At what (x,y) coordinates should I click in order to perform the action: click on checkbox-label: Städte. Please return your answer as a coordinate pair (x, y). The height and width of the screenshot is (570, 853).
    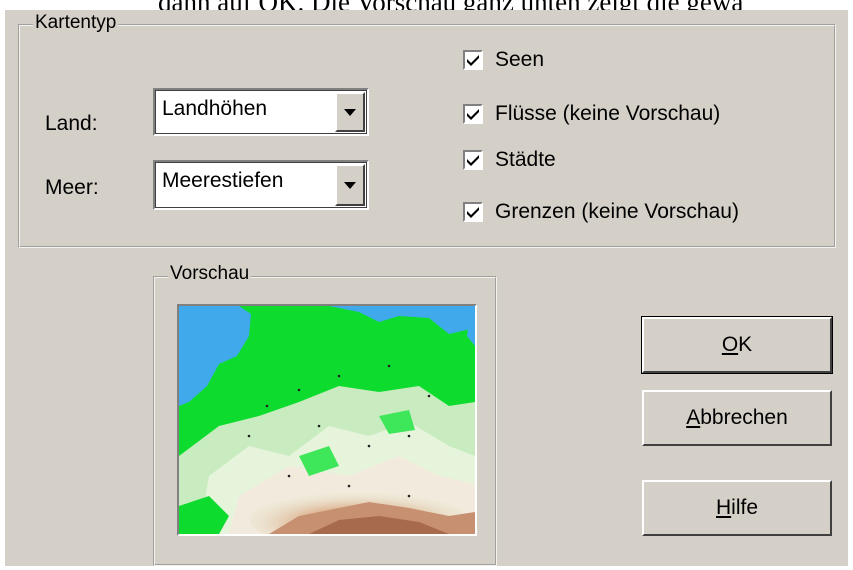
    Looking at the image, I should click on (525, 159).